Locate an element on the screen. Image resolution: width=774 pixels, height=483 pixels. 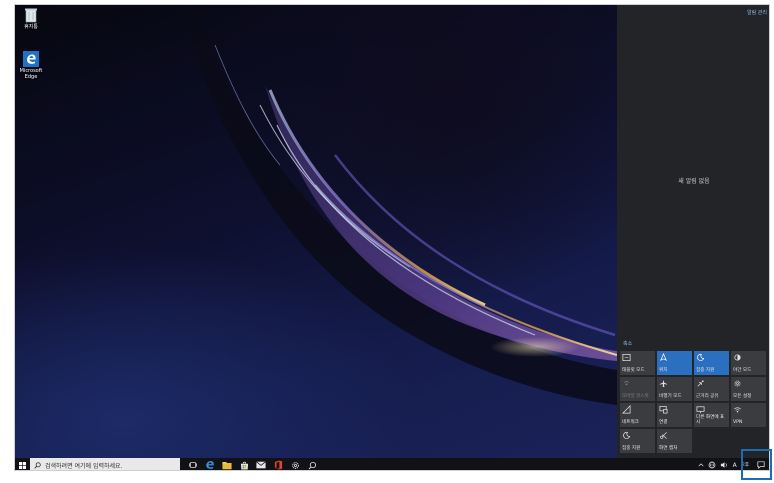
tile-label: VPN is located at coordinates (738, 422).